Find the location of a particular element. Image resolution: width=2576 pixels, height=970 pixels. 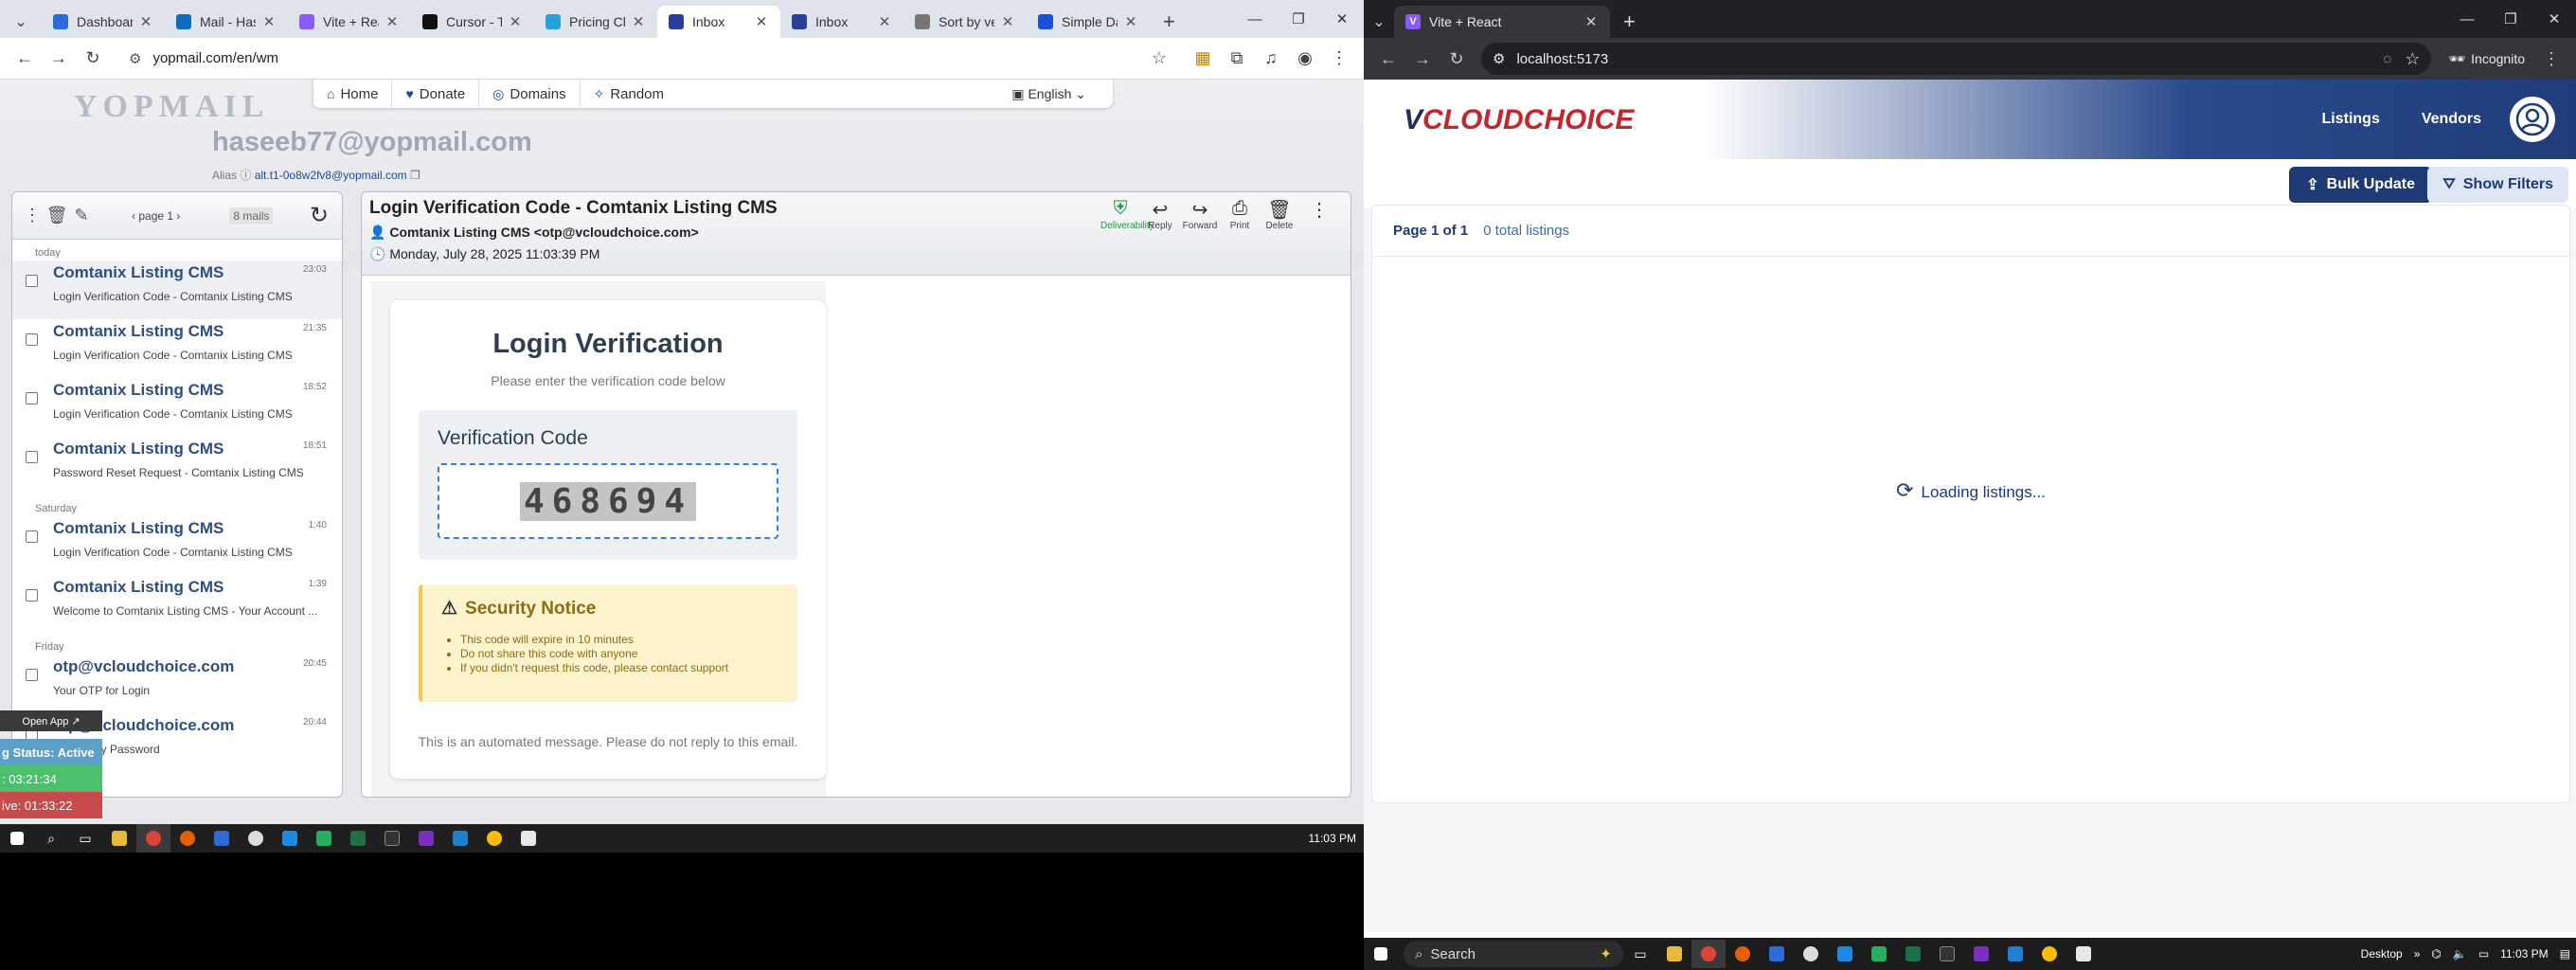

deliverability-button: ⛨ Deliverability is located at coordinates (1127, 214).